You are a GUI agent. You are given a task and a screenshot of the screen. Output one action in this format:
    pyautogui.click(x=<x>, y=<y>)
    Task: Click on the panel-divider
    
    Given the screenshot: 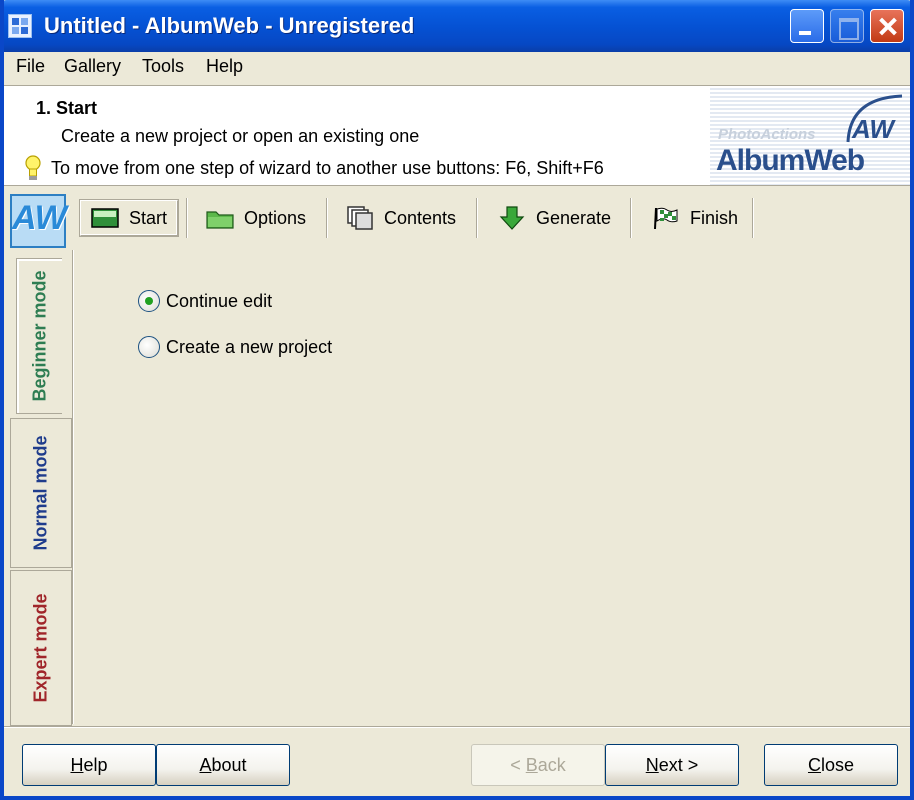 What is the action you would take?
    pyautogui.click(x=73, y=487)
    